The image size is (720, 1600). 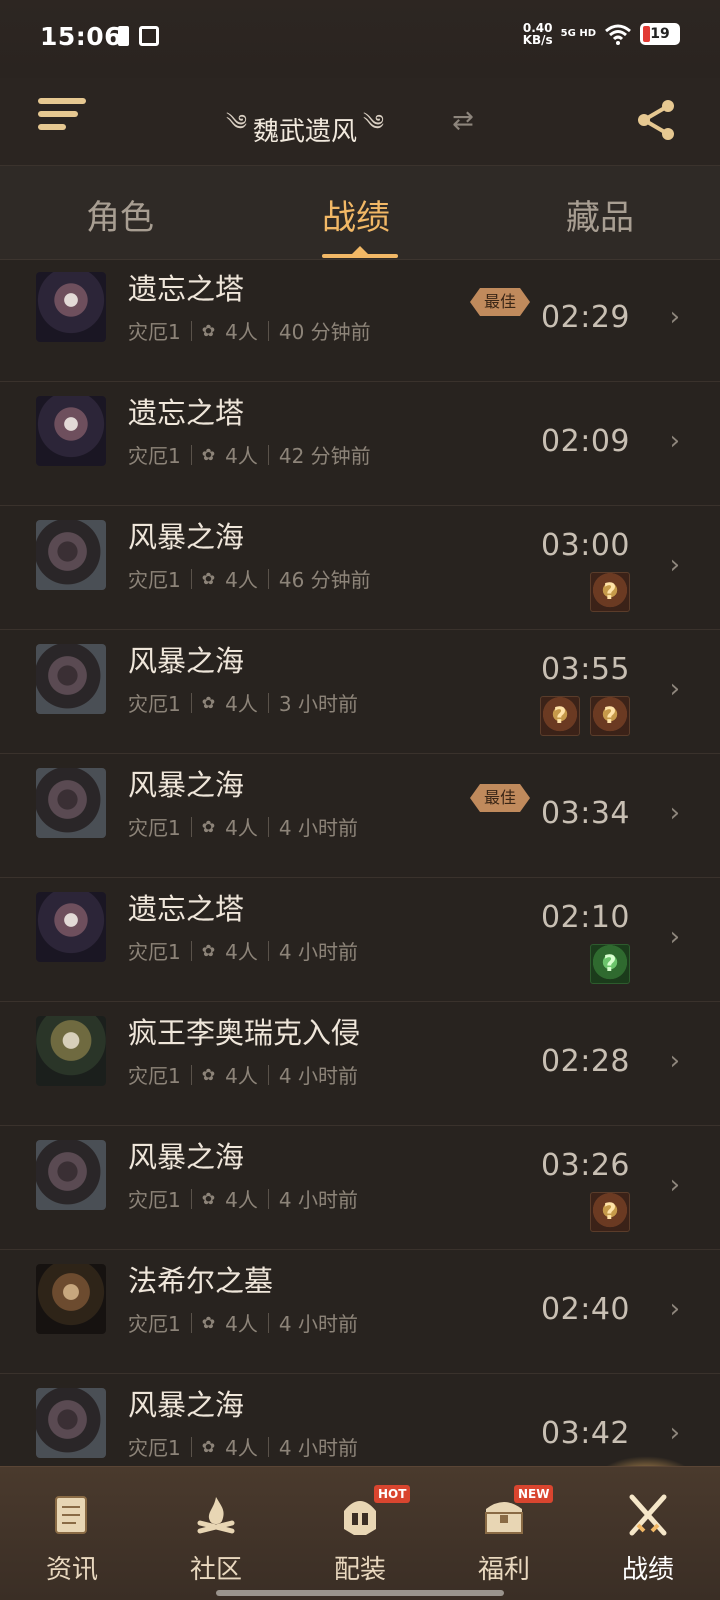 What do you see at coordinates (504, 1533) in the screenshot?
I see `nav-welfare: NEW 福利` at bounding box center [504, 1533].